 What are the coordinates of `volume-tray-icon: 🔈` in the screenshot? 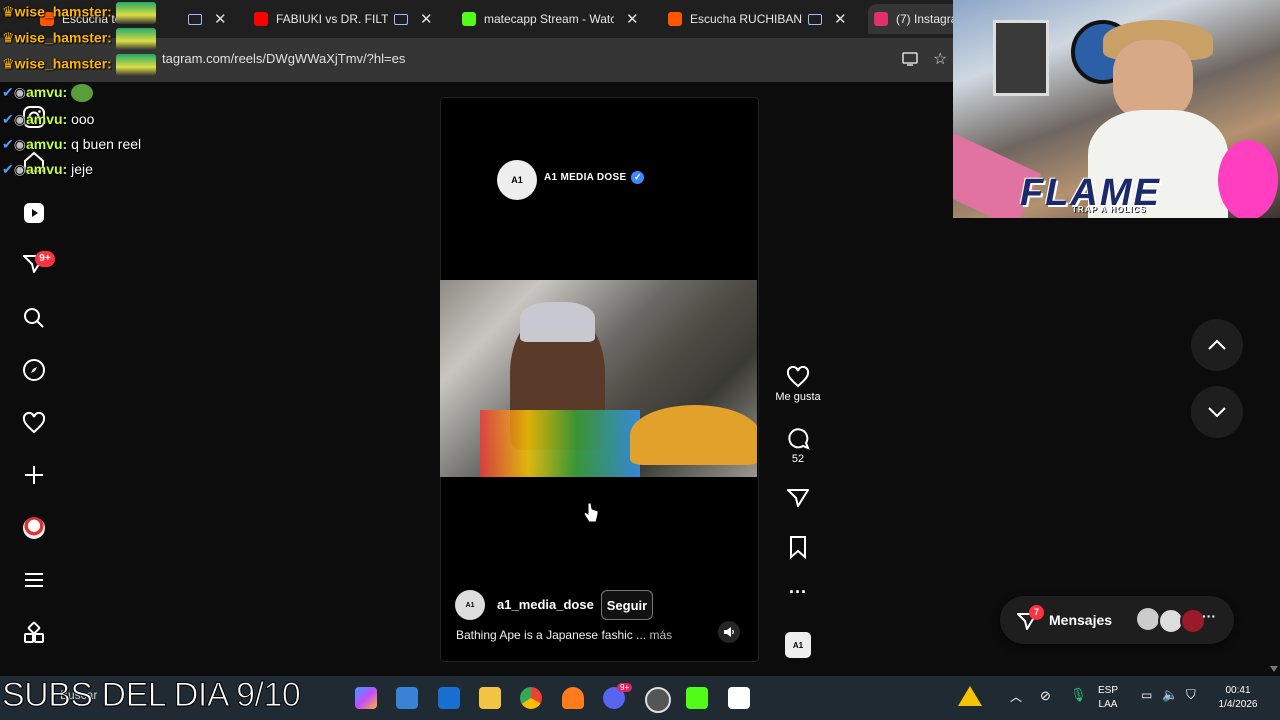 It's located at (1170, 695).